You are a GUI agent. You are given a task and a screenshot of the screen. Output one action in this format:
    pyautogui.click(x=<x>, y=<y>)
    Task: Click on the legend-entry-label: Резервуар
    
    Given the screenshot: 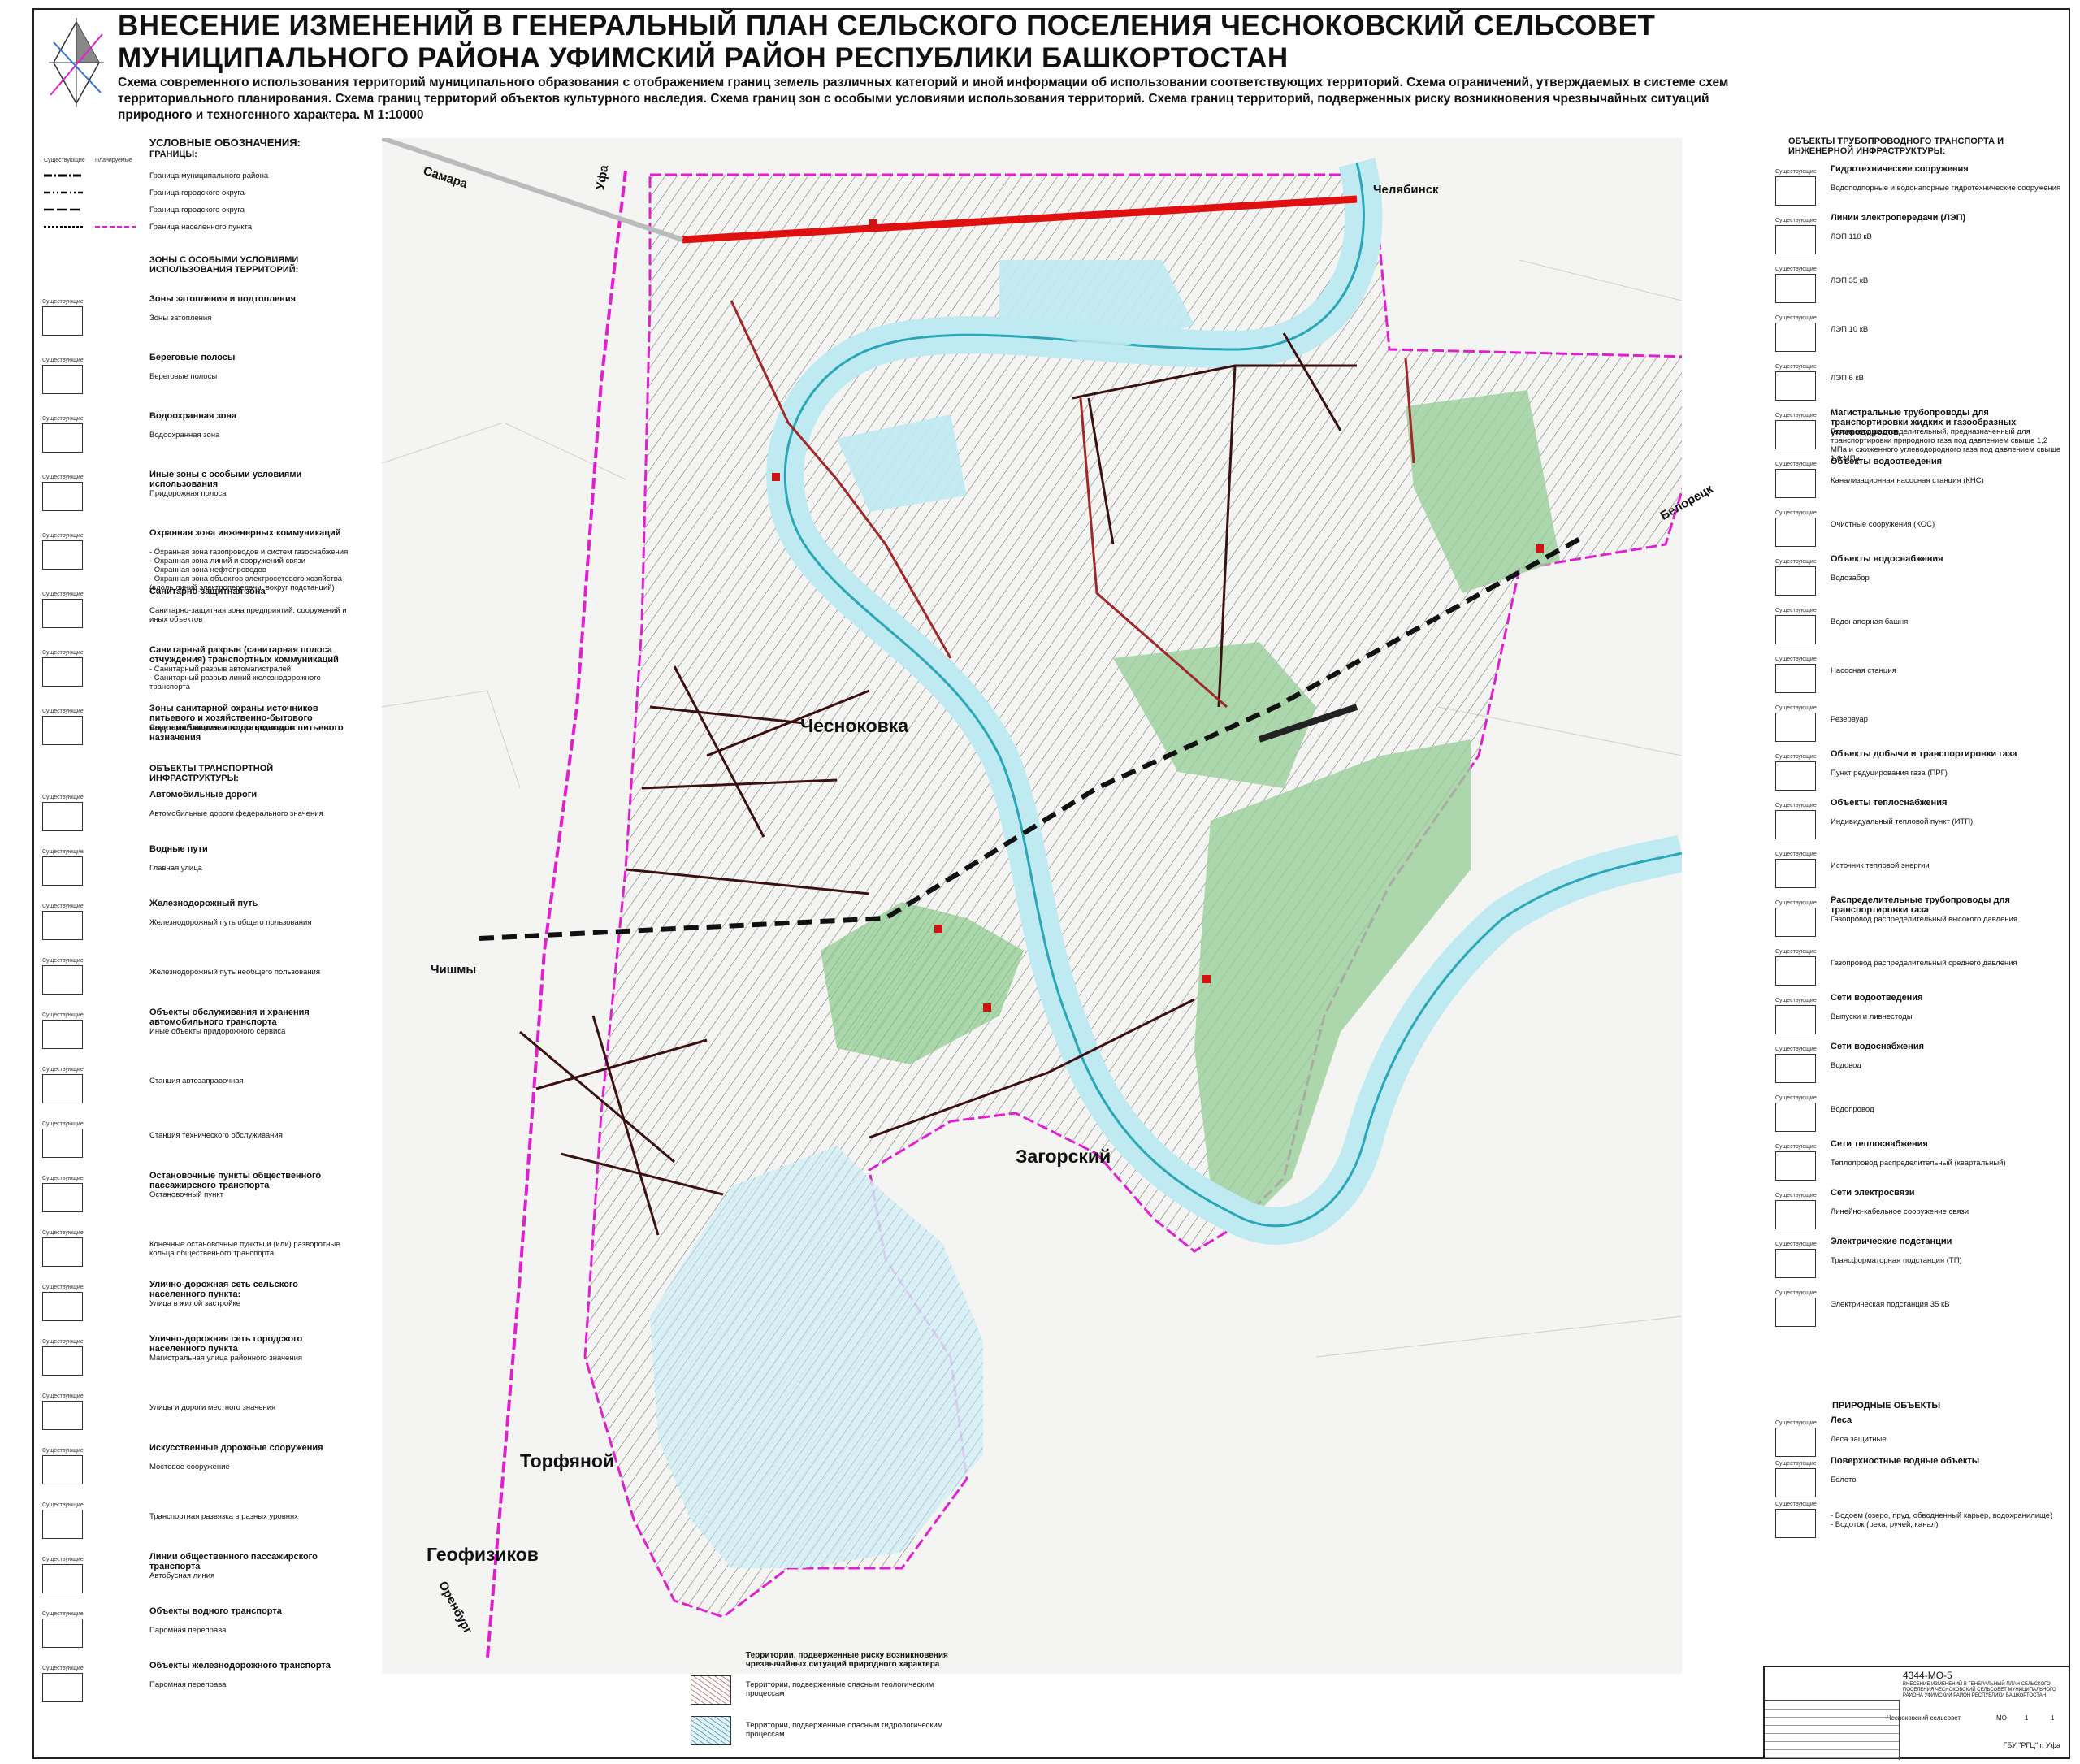 What is the action you would take?
    pyautogui.click(x=1849, y=719)
    